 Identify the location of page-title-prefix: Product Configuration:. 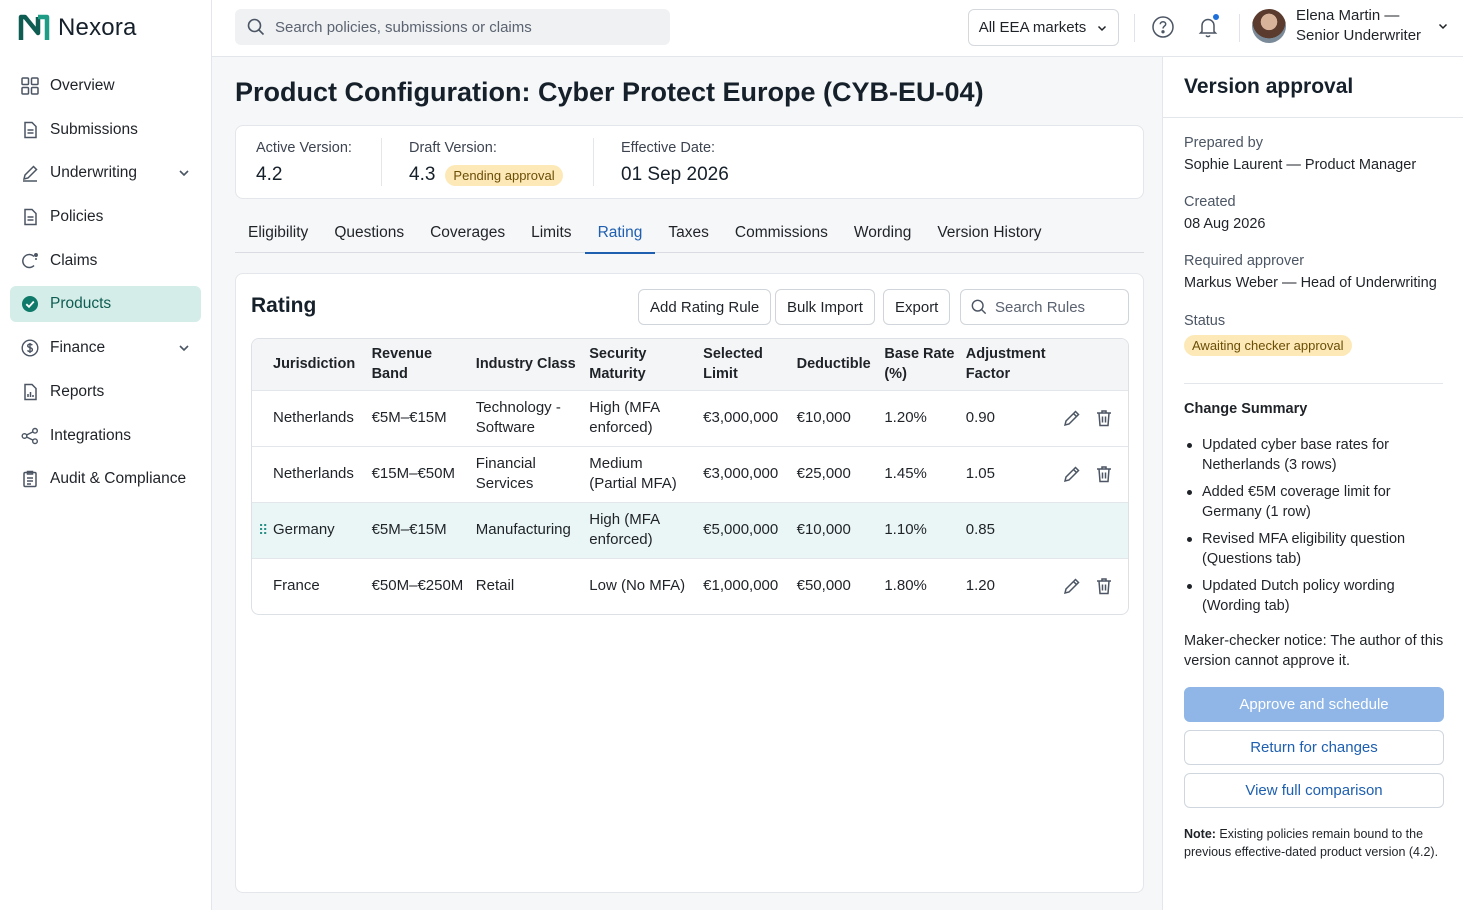
(383, 92).